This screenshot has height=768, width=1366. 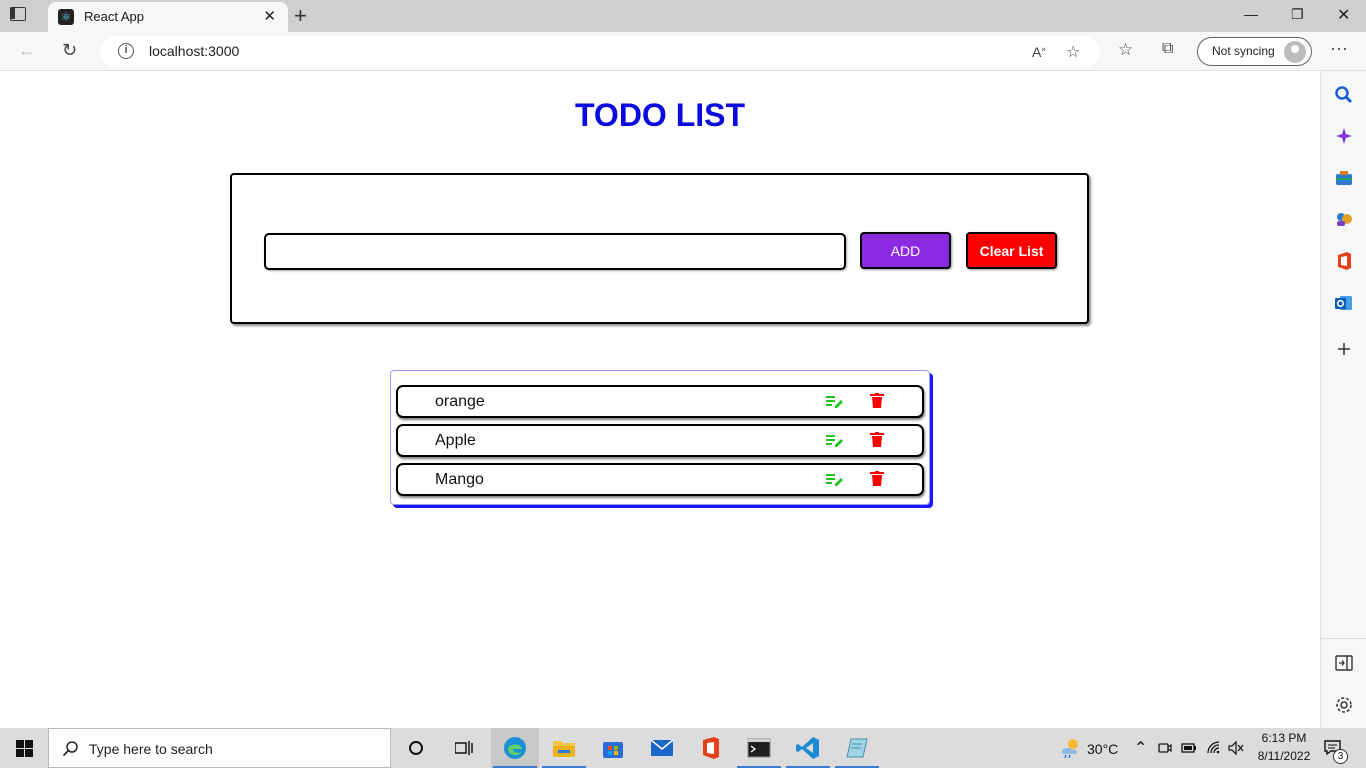 What do you see at coordinates (905, 250) in the screenshot?
I see `add-button: ADD` at bounding box center [905, 250].